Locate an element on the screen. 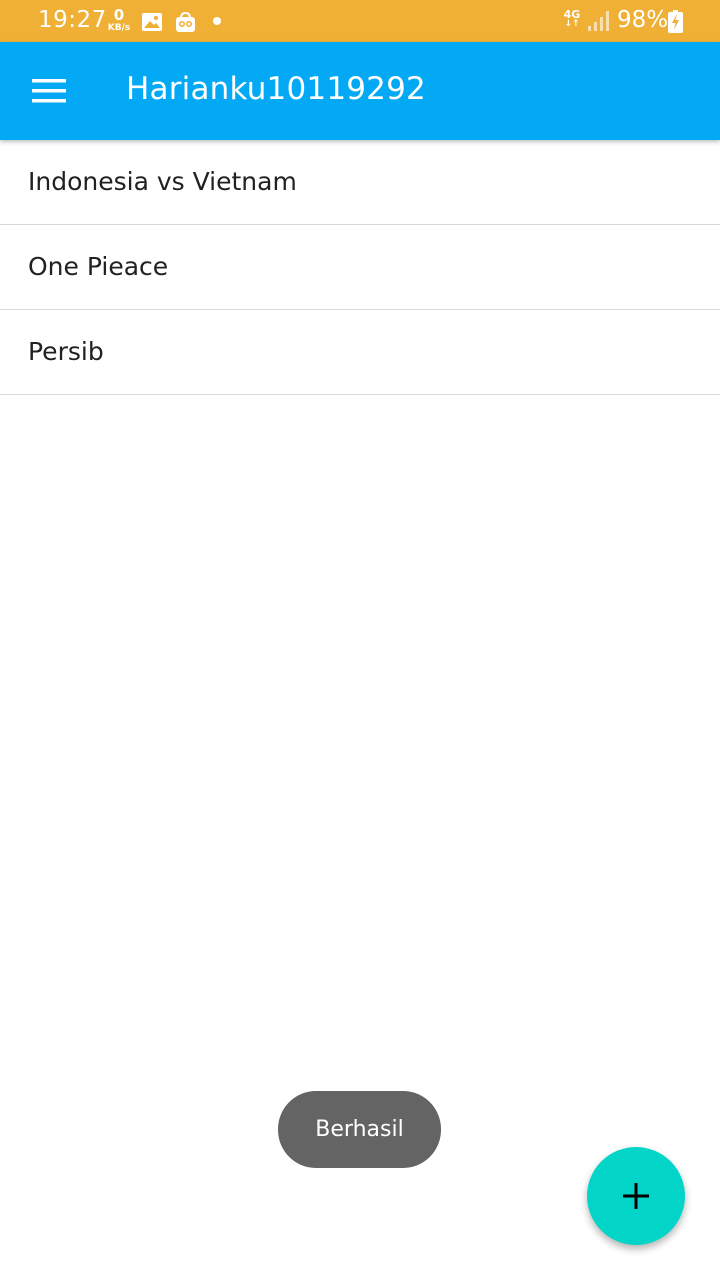 The height and width of the screenshot is (1280, 720). shopping-bag-icon is located at coordinates (185, 22).